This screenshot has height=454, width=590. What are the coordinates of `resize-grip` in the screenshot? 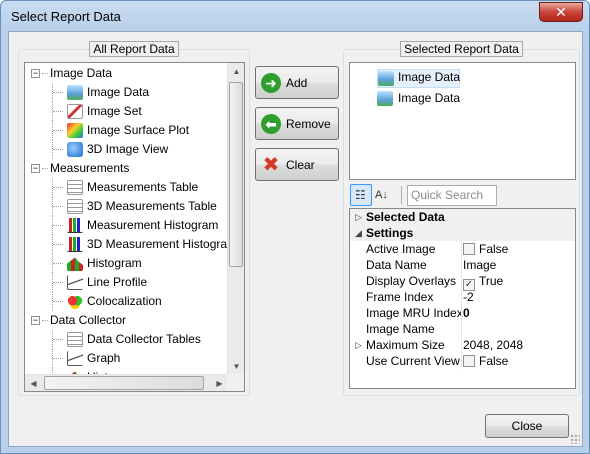 It's located at (575, 439).